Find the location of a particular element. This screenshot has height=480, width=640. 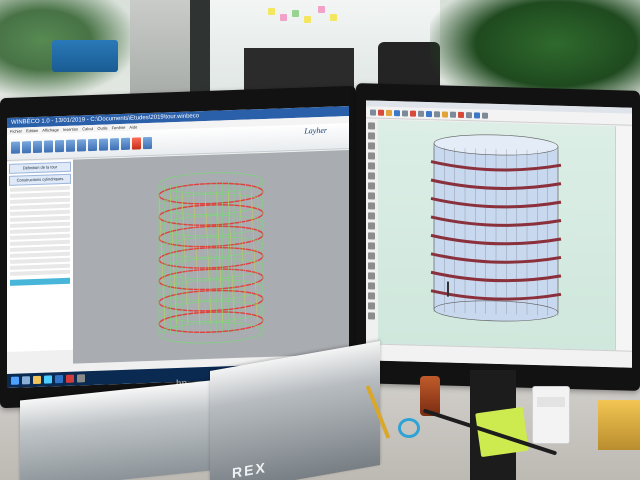

white-mug is located at coordinates (551, 415).